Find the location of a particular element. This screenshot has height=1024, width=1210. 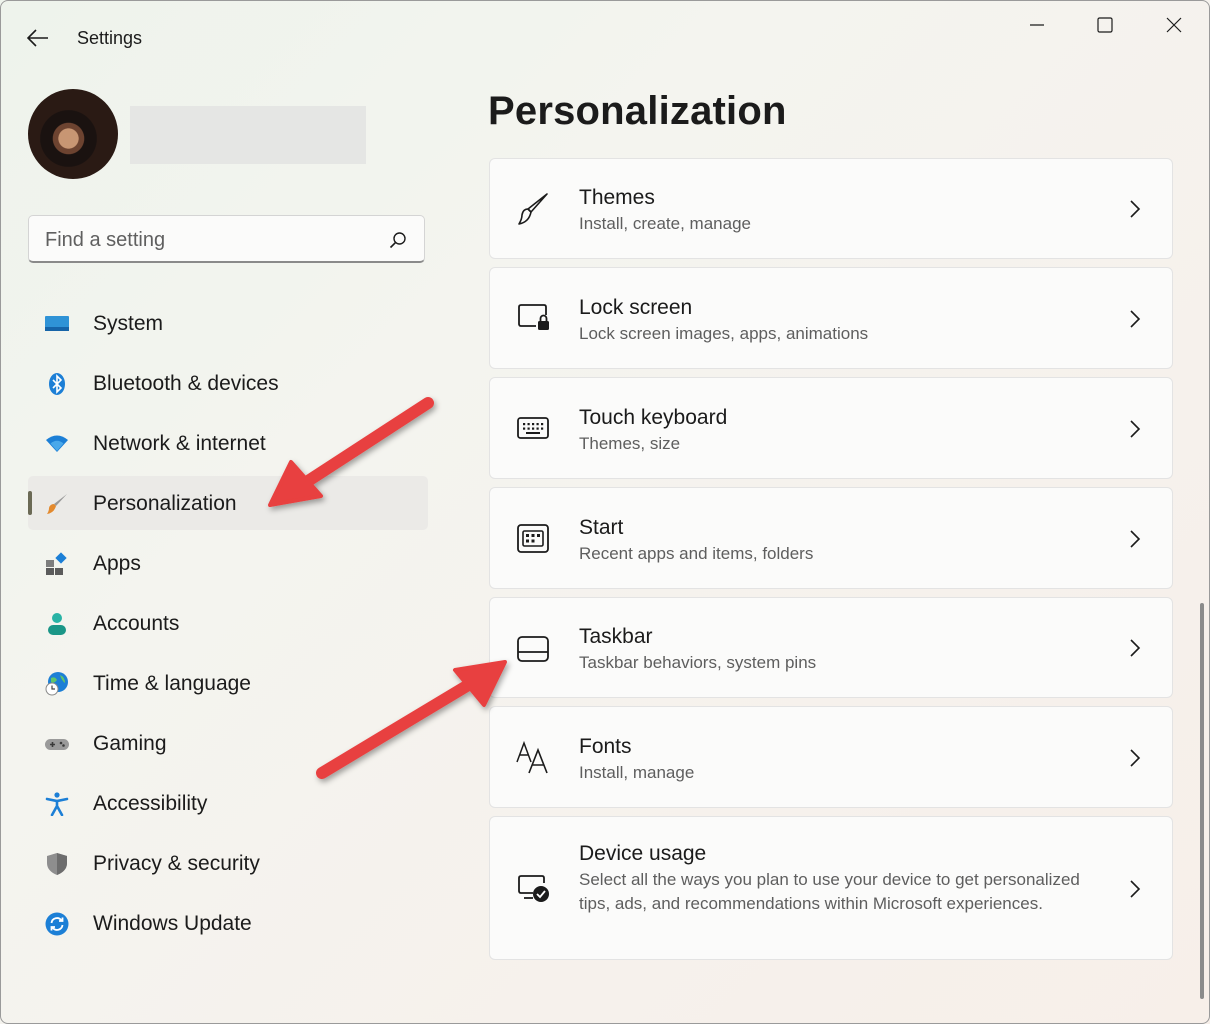

annotation-arrows is located at coordinates (387, 588).